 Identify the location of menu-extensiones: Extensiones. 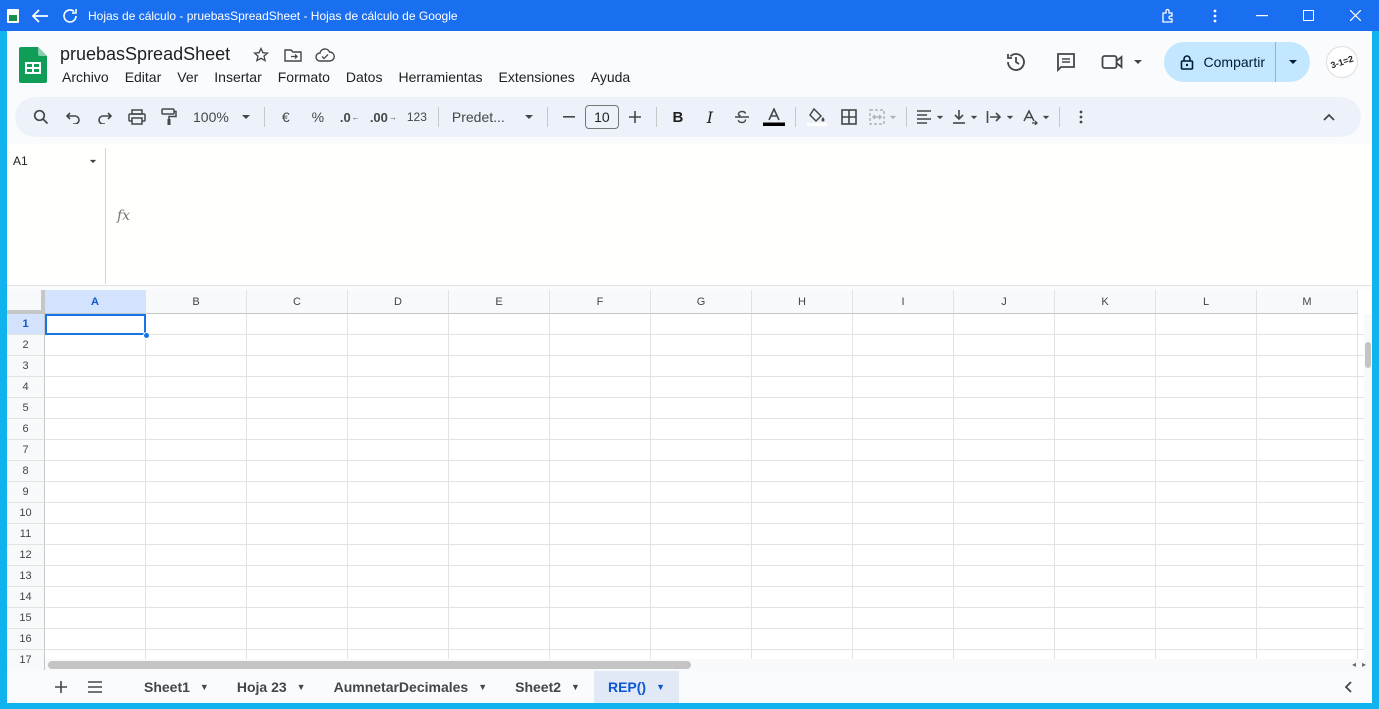
(536, 77).